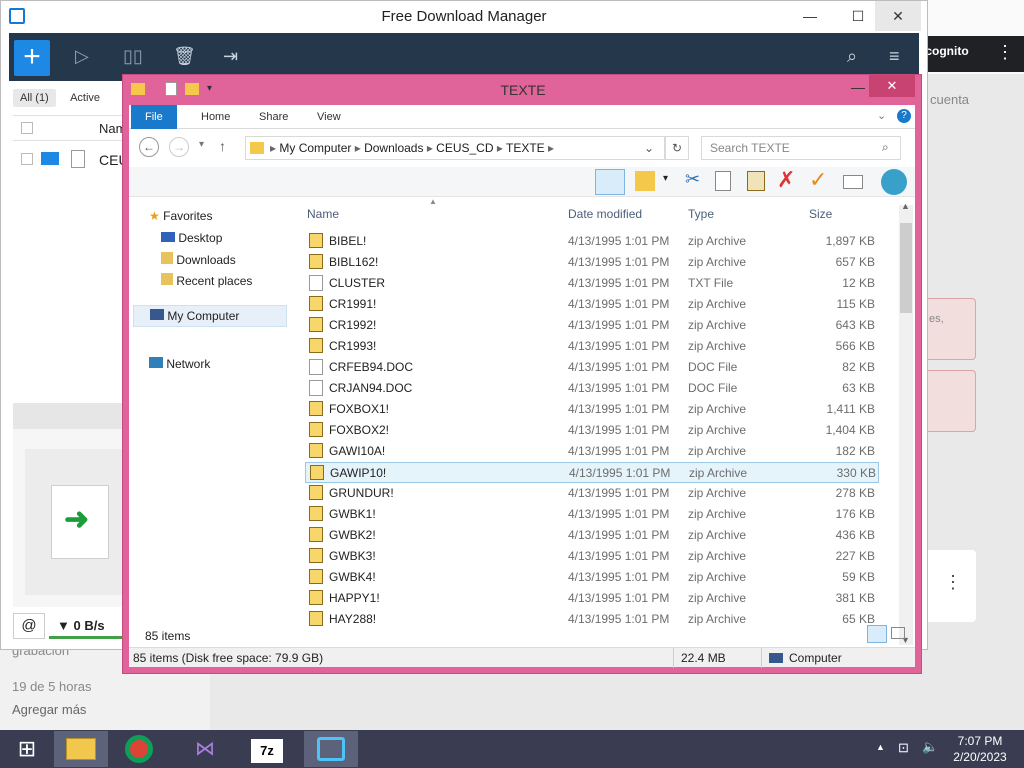 The width and height of the screenshot is (1024, 768). Describe the element at coordinates (877, 634) in the screenshot. I see `details-view-icon` at that location.